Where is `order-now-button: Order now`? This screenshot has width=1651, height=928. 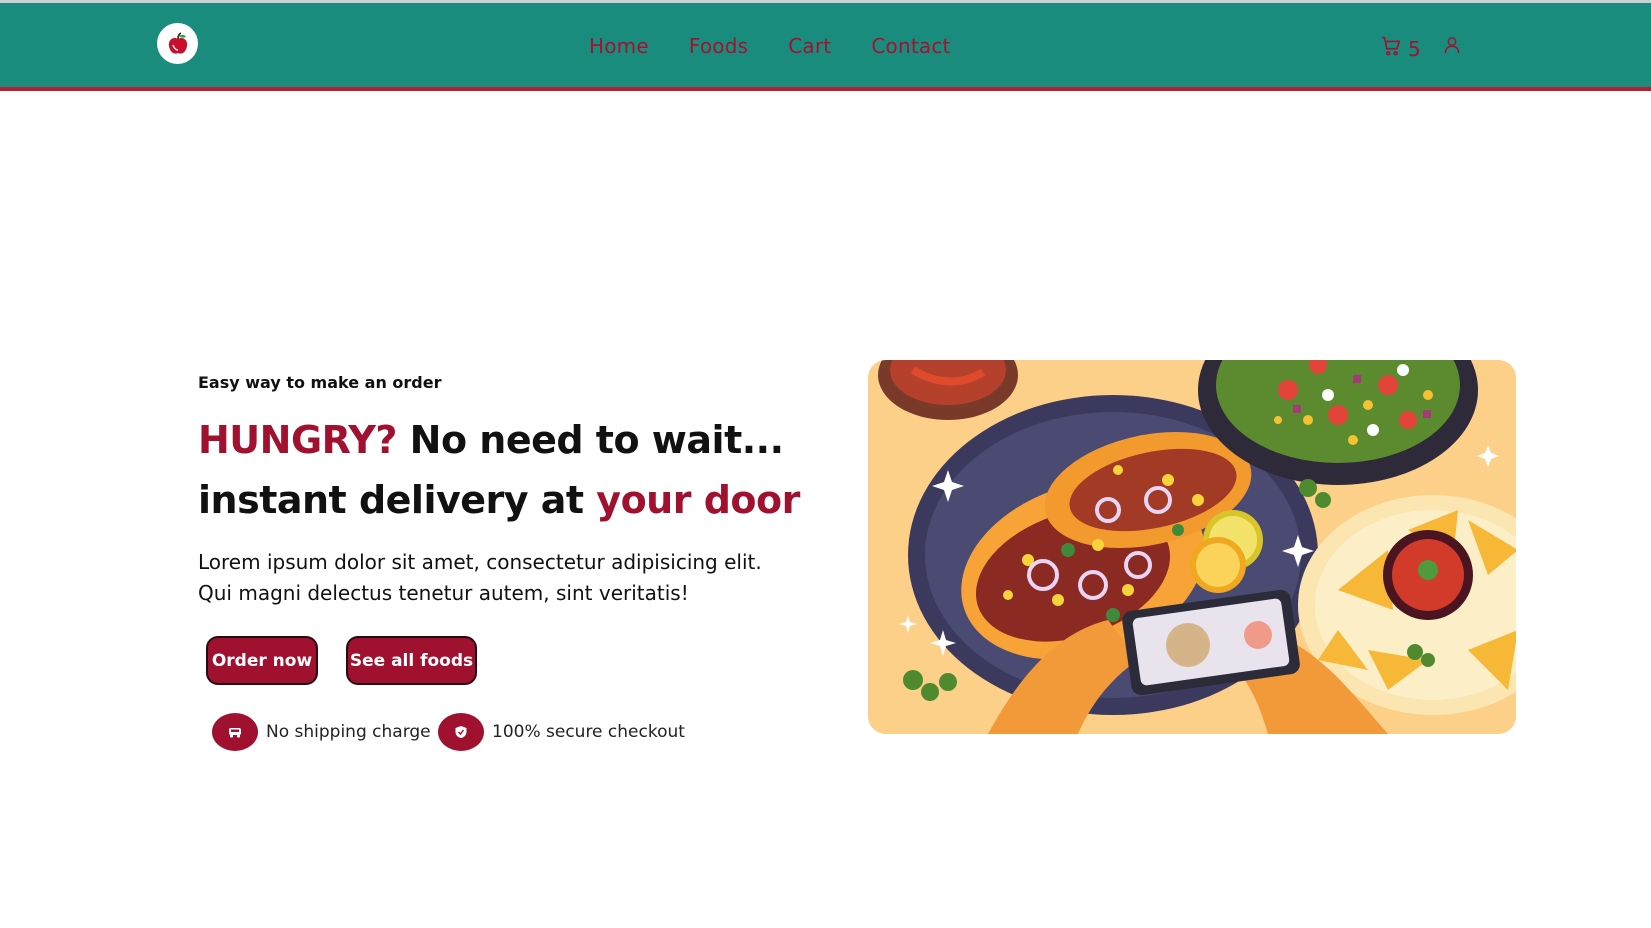 order-now-button: Order now is located at coordinates (262, 660).